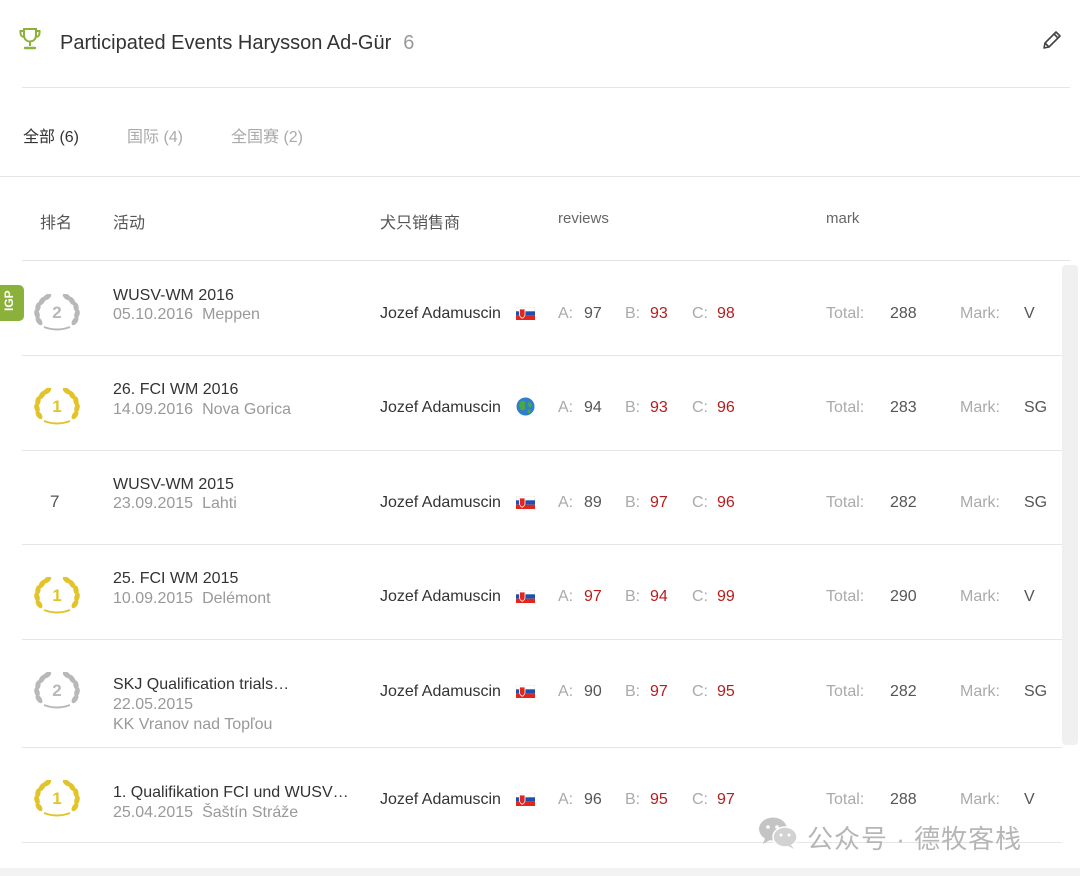 The image size is (1080, 876). I want to click on score-c-value: 95, so click(726, 691).